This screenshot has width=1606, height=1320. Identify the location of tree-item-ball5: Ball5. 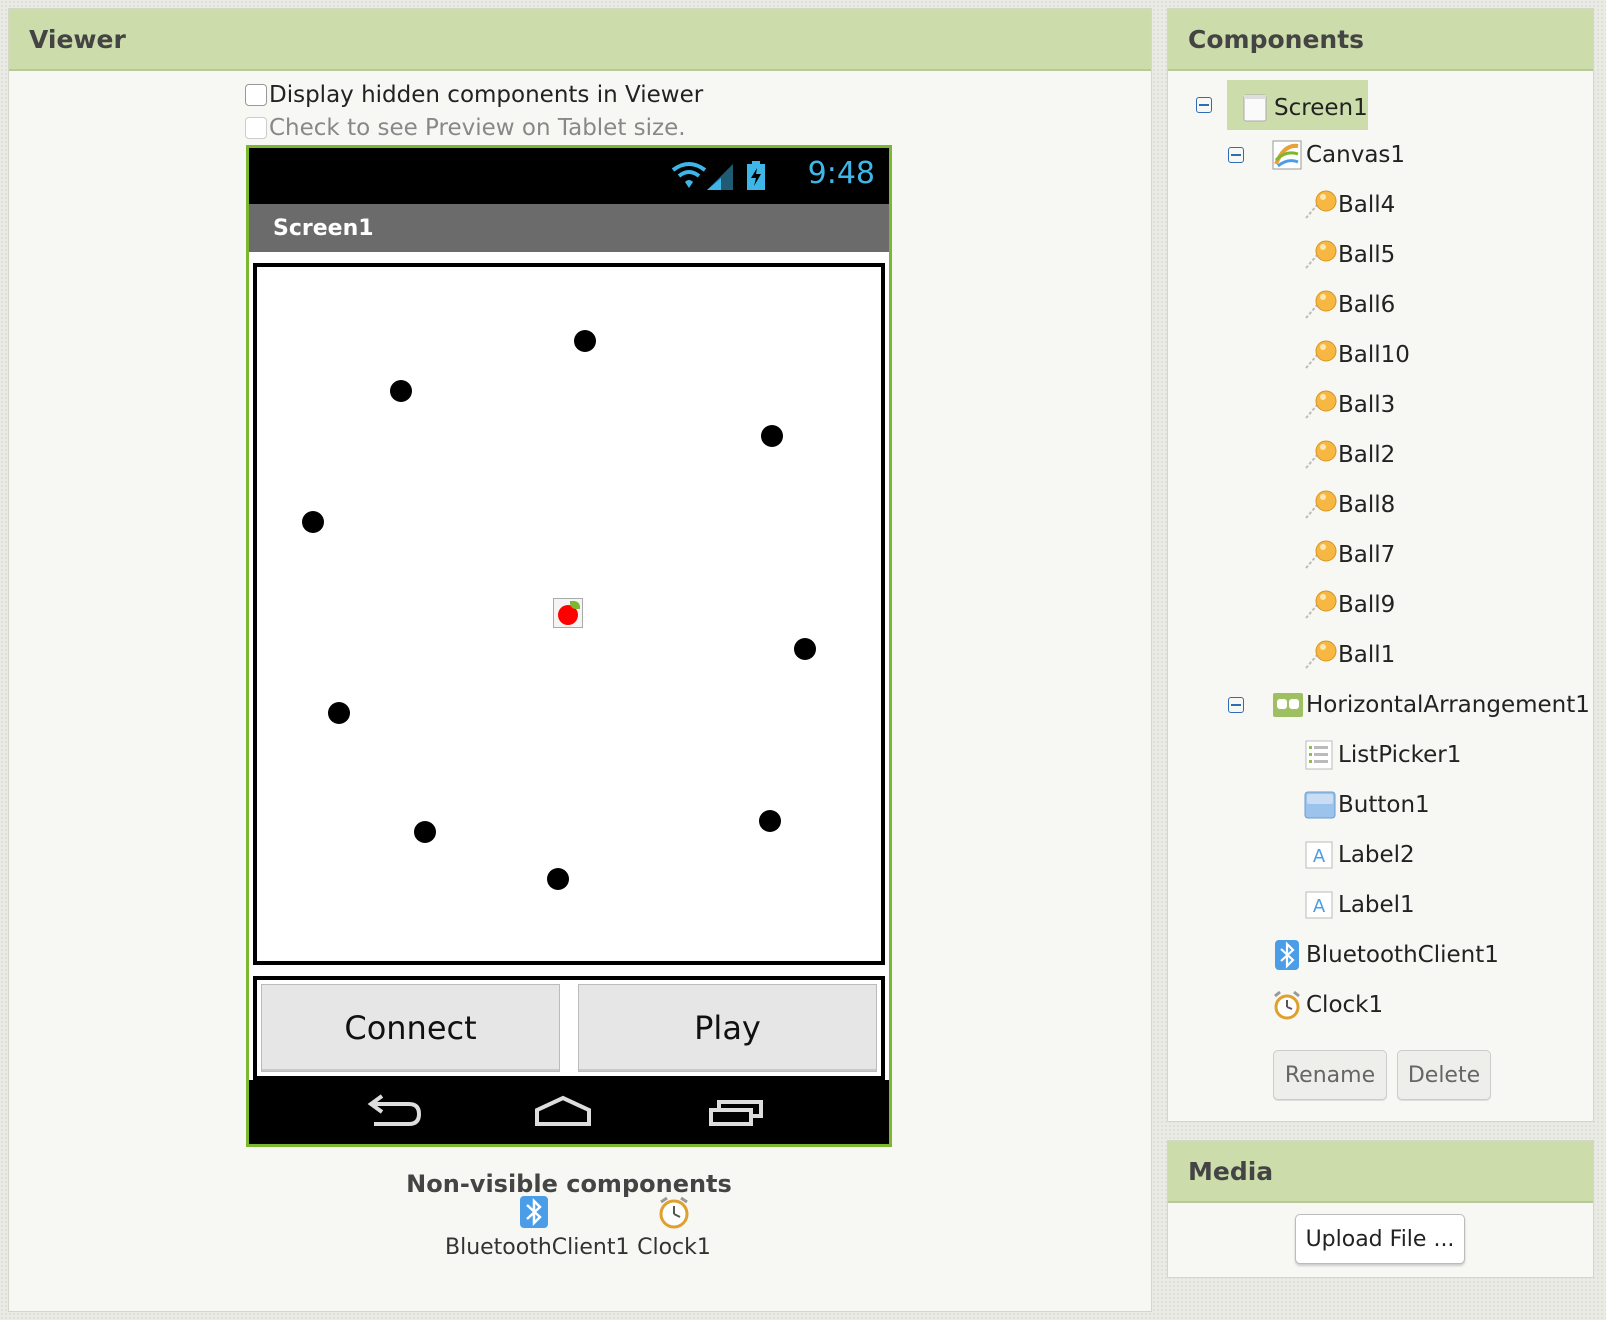
(1349, 255).